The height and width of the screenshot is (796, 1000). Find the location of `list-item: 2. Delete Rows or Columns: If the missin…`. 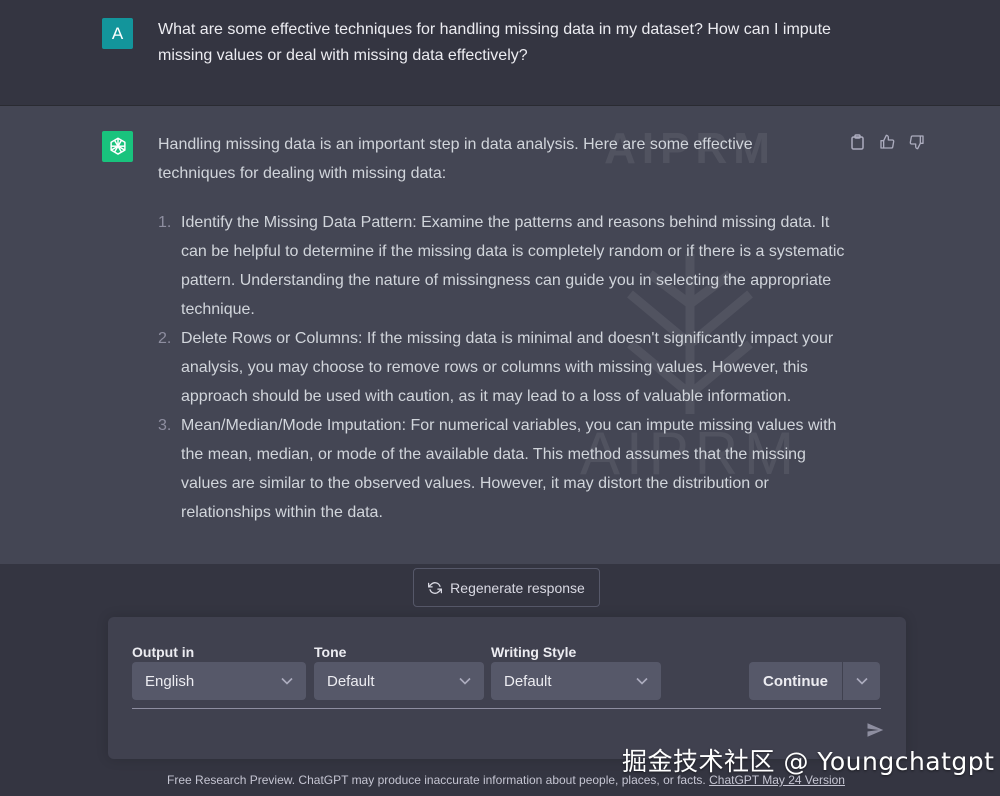

list-item: 2. Delete Rows or Columns: If the missin… is located at coordinates (503, 367).